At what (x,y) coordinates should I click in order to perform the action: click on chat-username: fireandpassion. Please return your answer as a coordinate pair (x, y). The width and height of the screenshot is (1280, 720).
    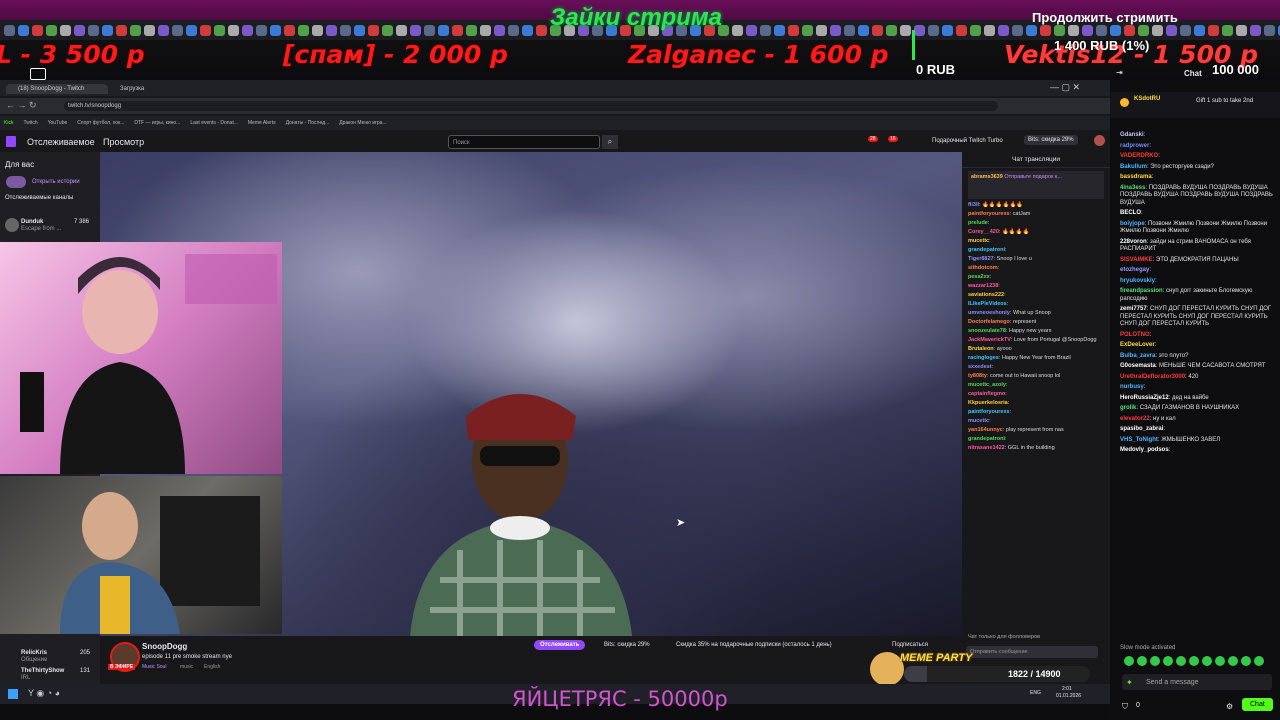
    Looking at the image, I should click on (1141, 291).